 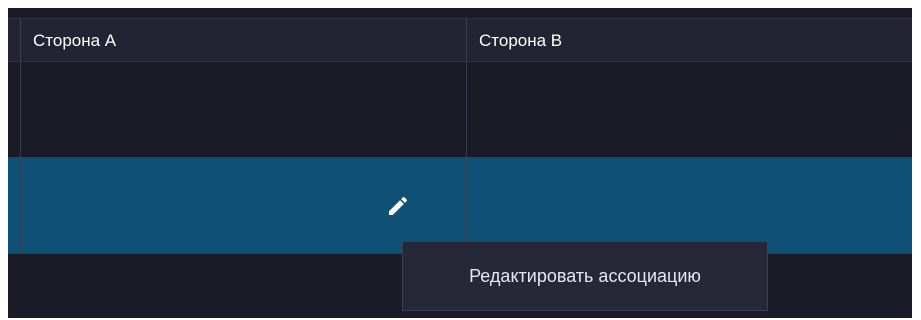 I want to click on edit-association-button, so click(x=398, y=206).